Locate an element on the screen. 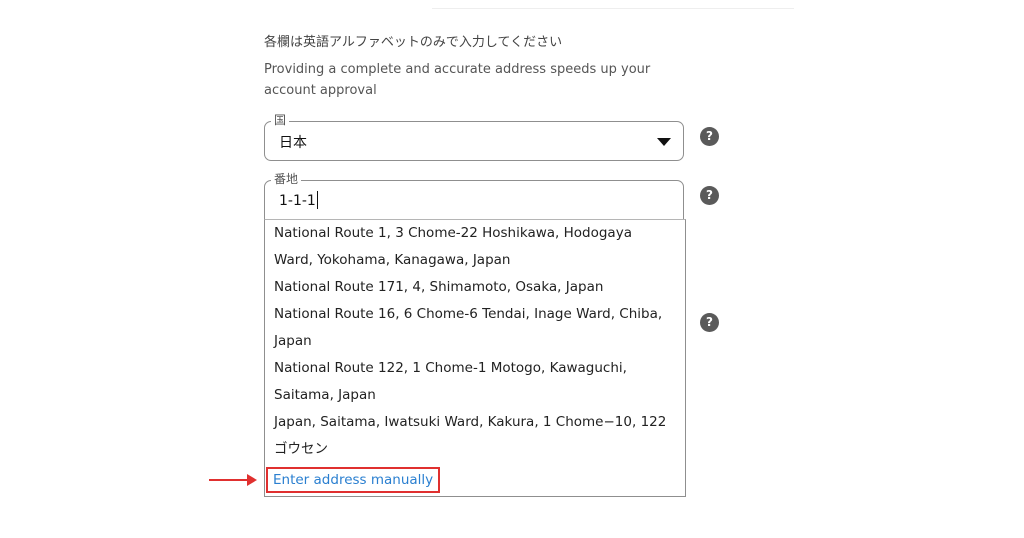 This screenshot has height=538, width=1024. caret-down-icon is located at coordinates (664, 142).